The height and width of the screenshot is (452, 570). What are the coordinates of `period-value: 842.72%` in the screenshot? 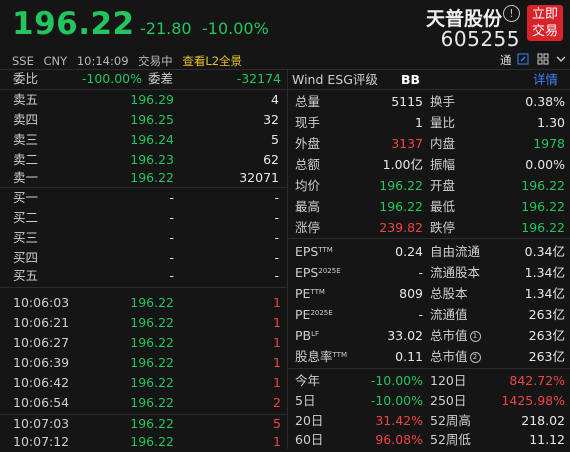 It's located at (537, 380).